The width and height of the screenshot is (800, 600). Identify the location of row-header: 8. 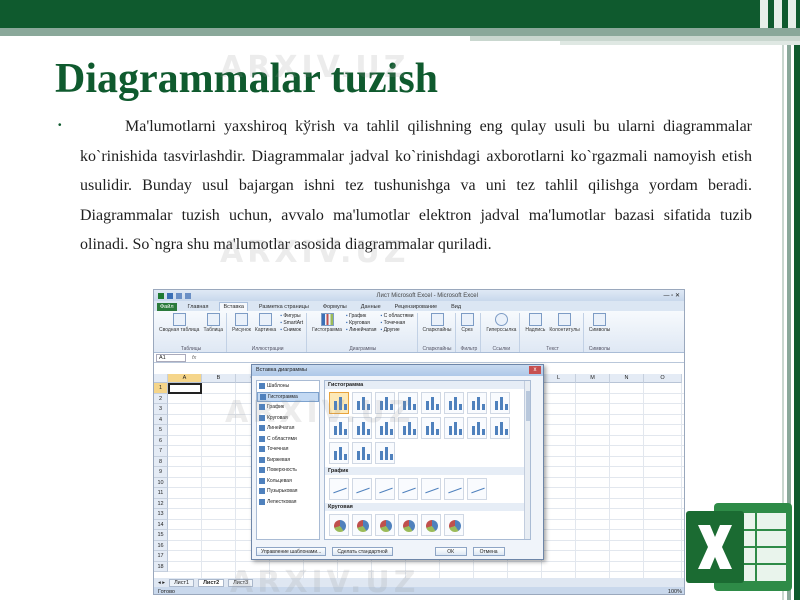
(161, 461).